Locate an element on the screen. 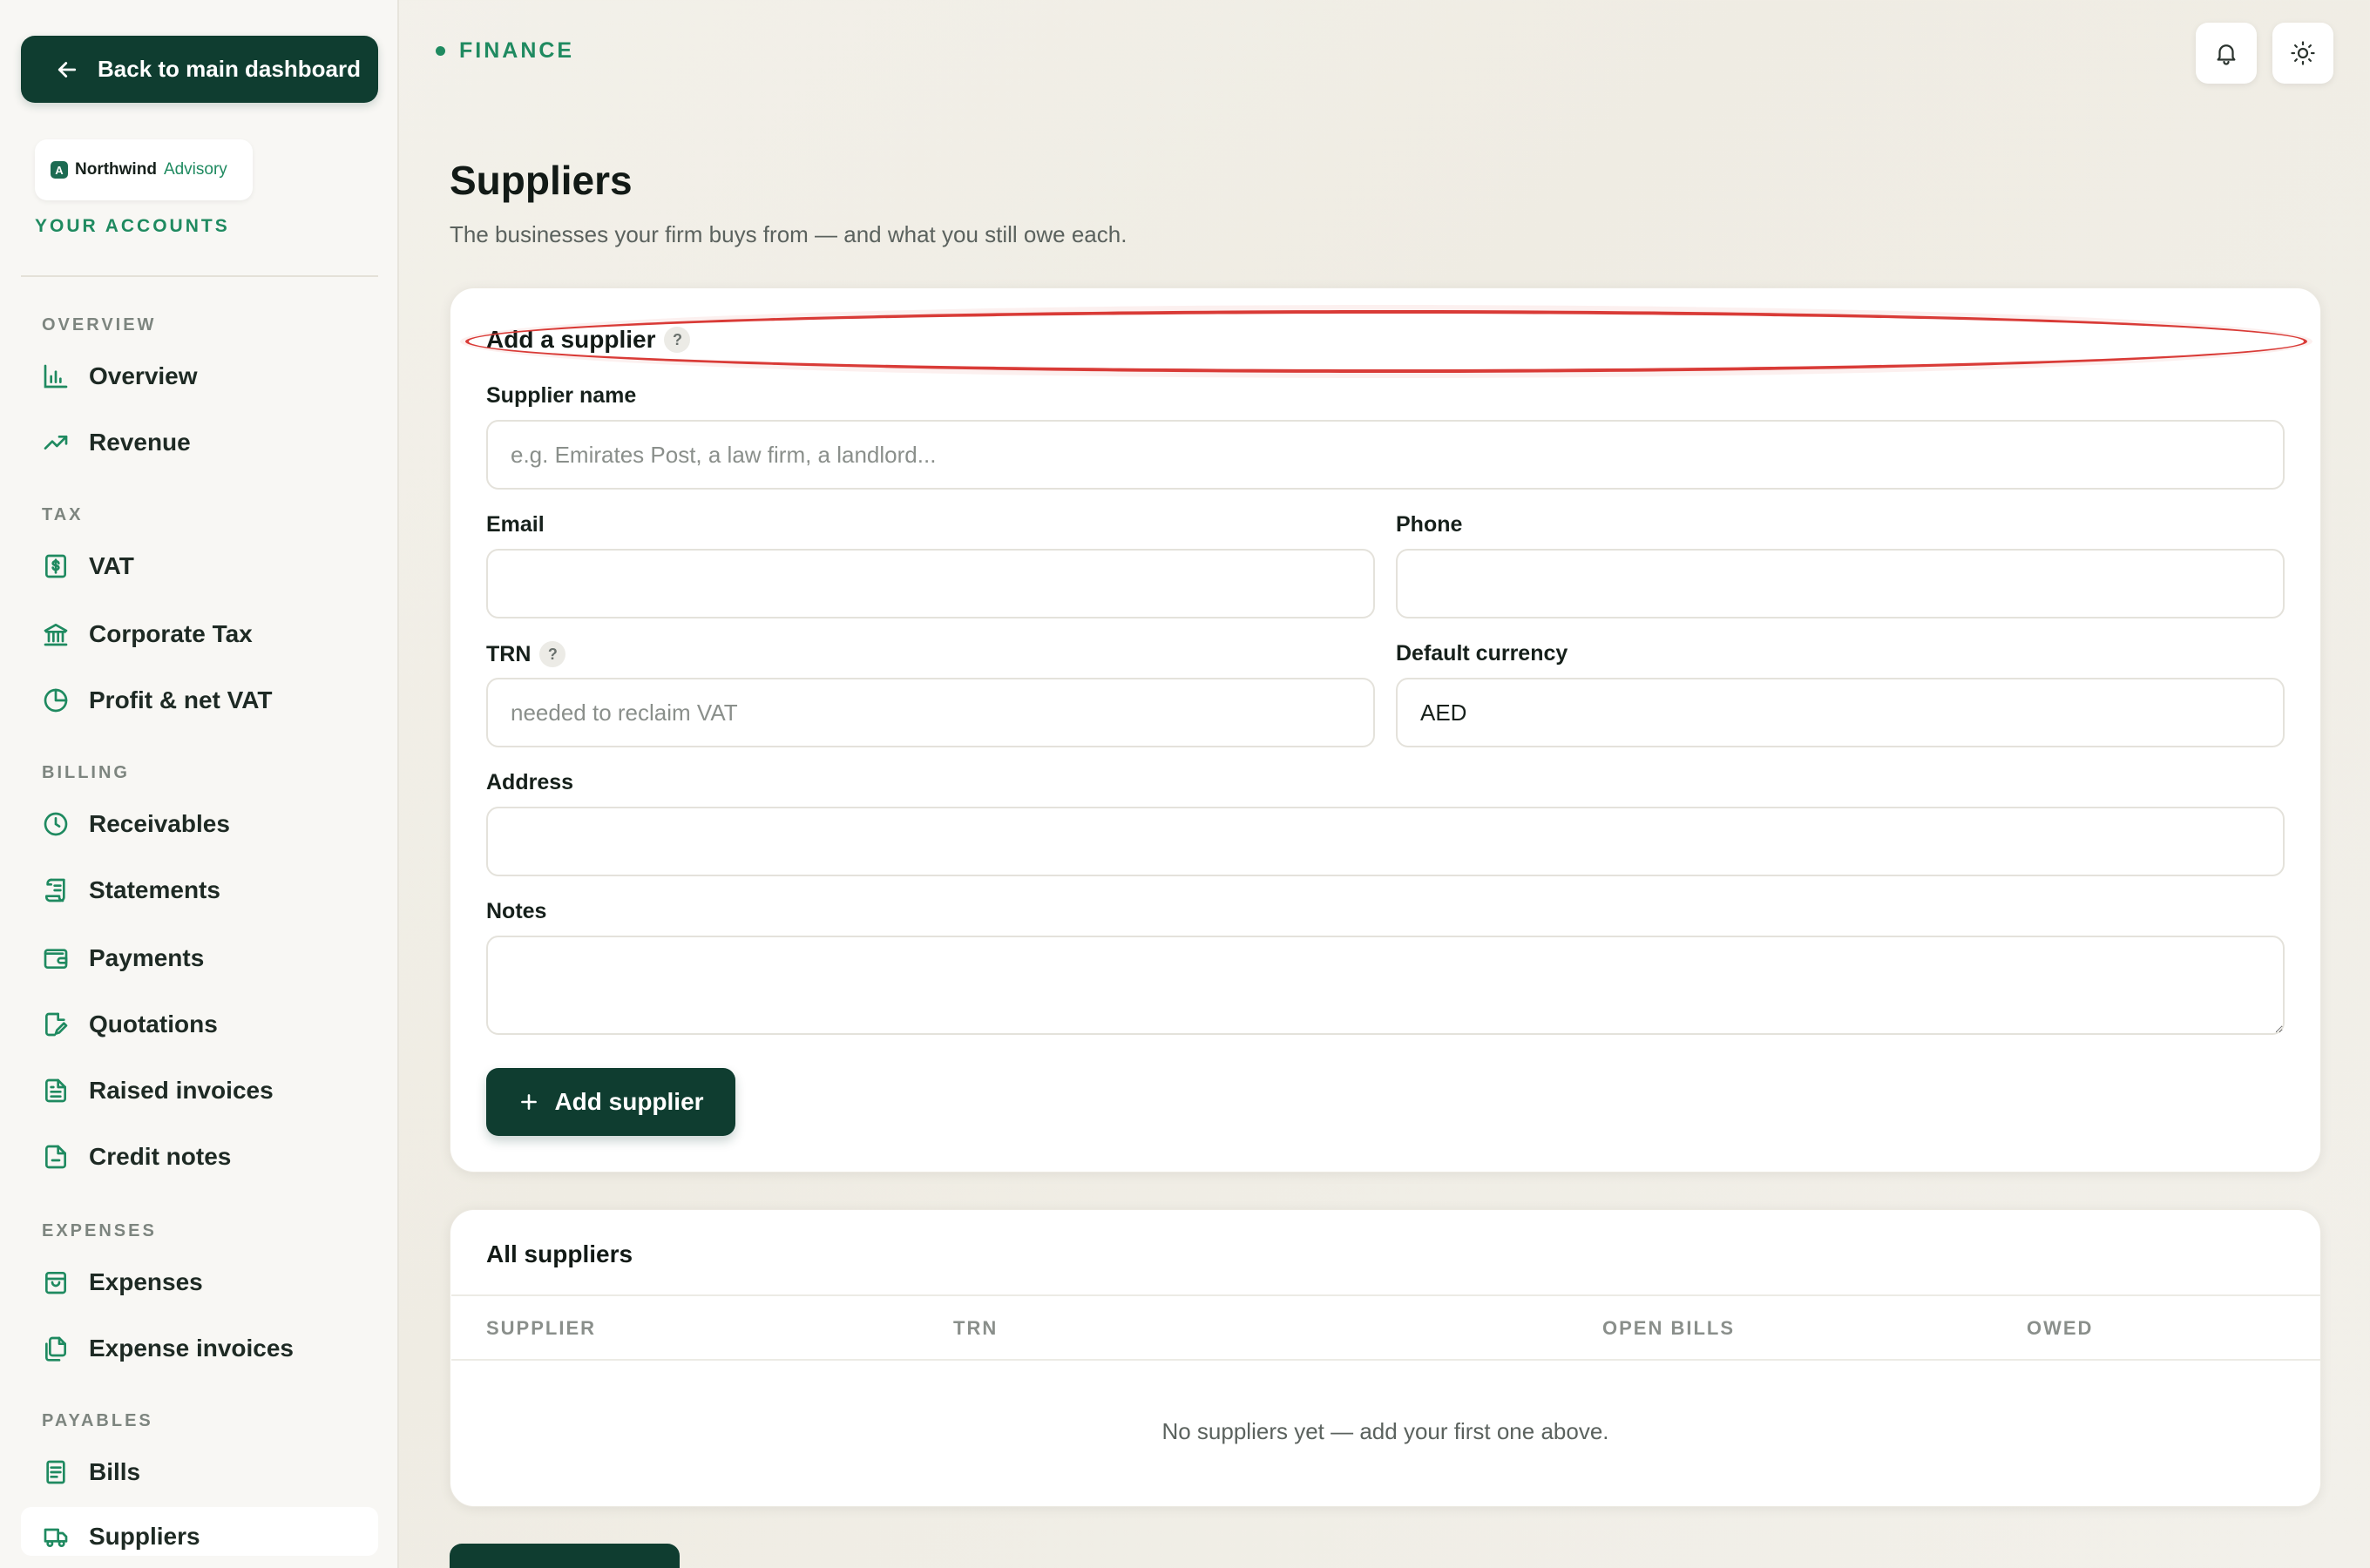 This screenshot has height=1568, width=2370. sidebar-item-credit-notes: Credit notes is located at coordinates (199, 1157).